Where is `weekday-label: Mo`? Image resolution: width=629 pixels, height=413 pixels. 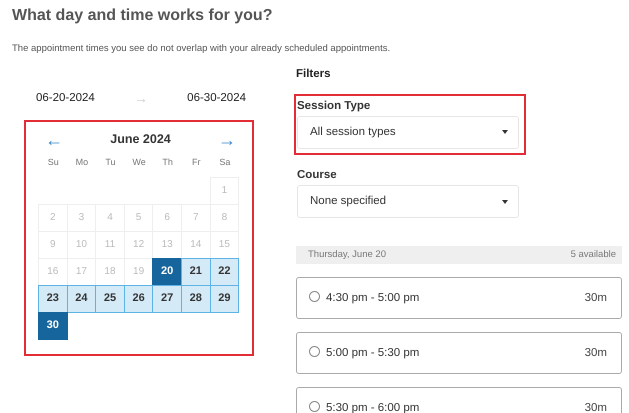
weekday-label: Mo is located at coordinates (82, 163).